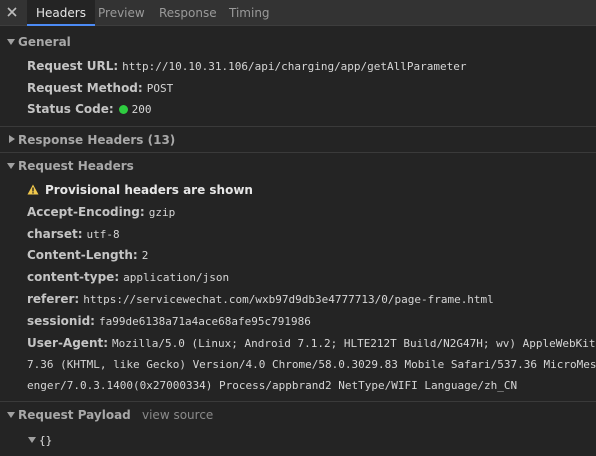 This screenshot has width=596, height=456. What do you see at coordinates (298, 166) in the screenshot?
I see `request-headers-section-header: Request Headers` at bounding box center [298, 166].